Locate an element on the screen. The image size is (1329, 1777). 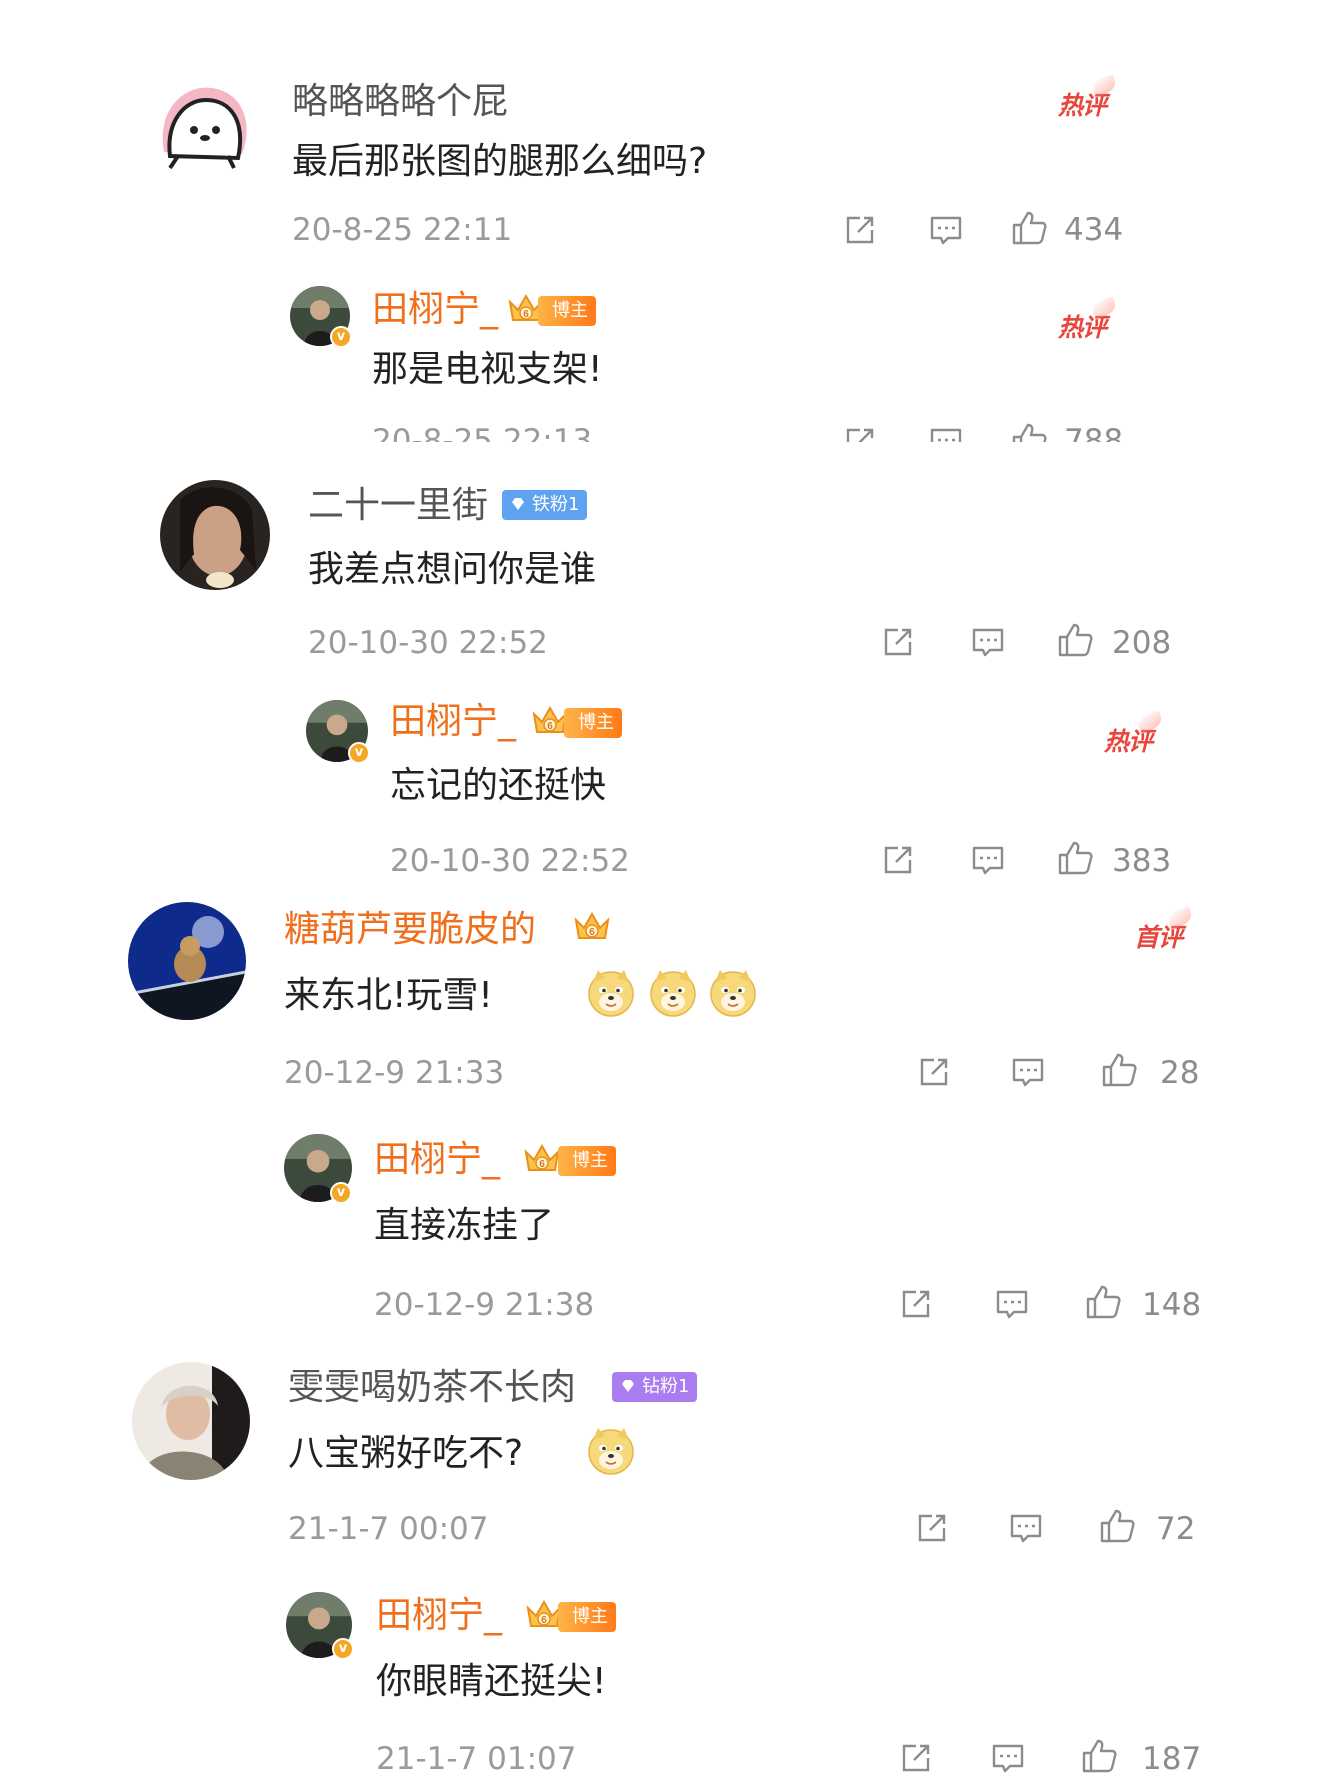
like-count: 208 is located at coordinates (1142, 643).